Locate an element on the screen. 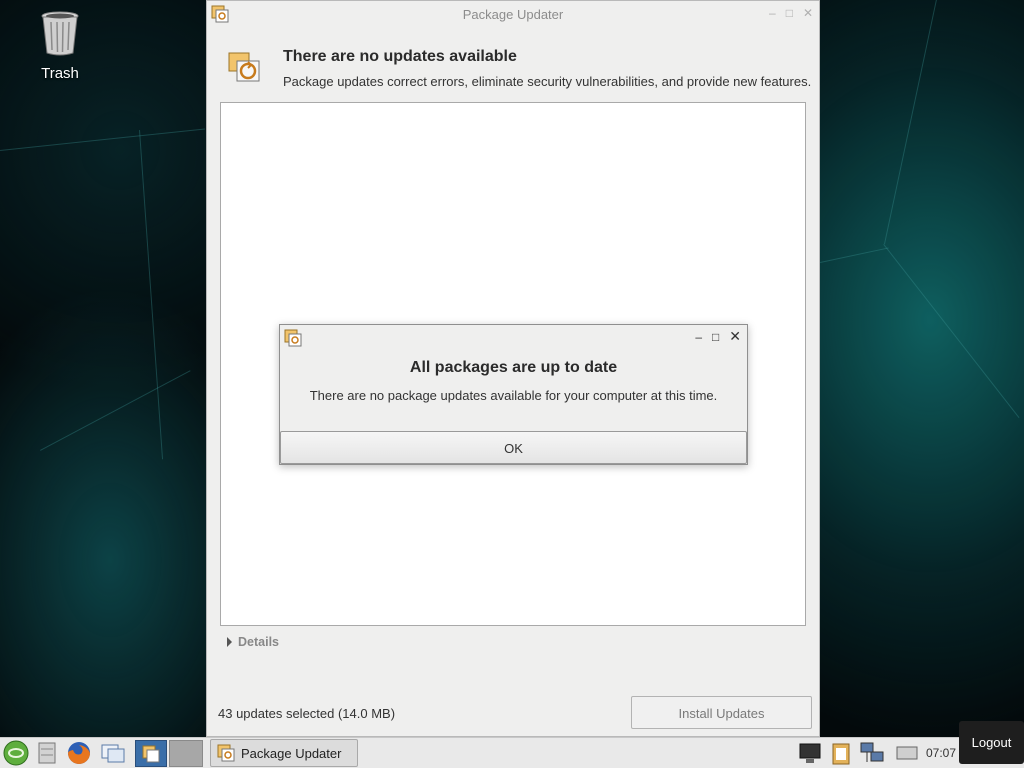 This screenshot has height=768, width=1024. dialog-heading: All packages are up to date is located at coordinates (513, 367).